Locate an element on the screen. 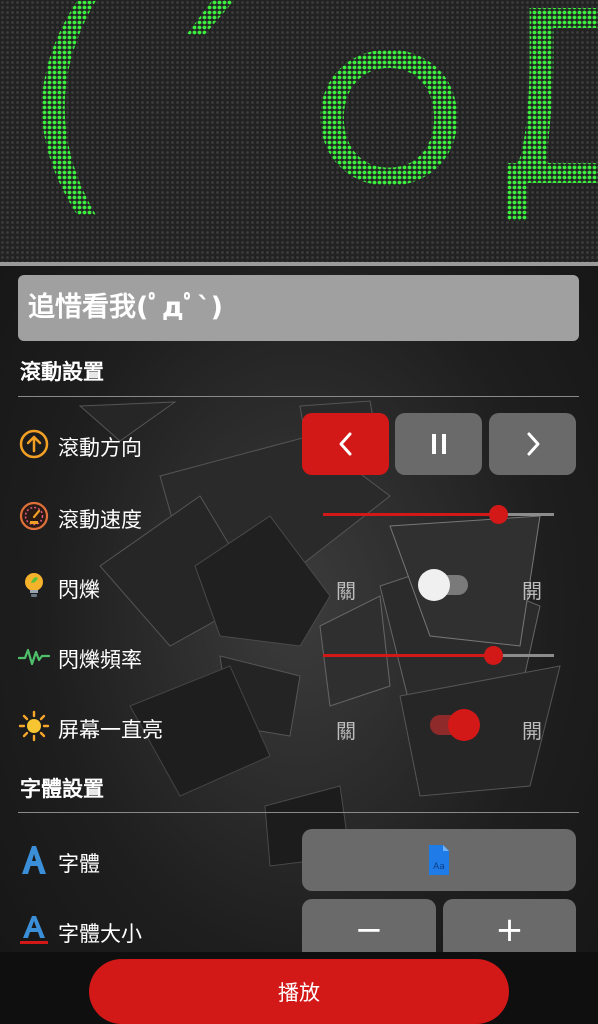 This screenshot has height=1024, width=598. speed-slider is located at coordinates (438, 514).